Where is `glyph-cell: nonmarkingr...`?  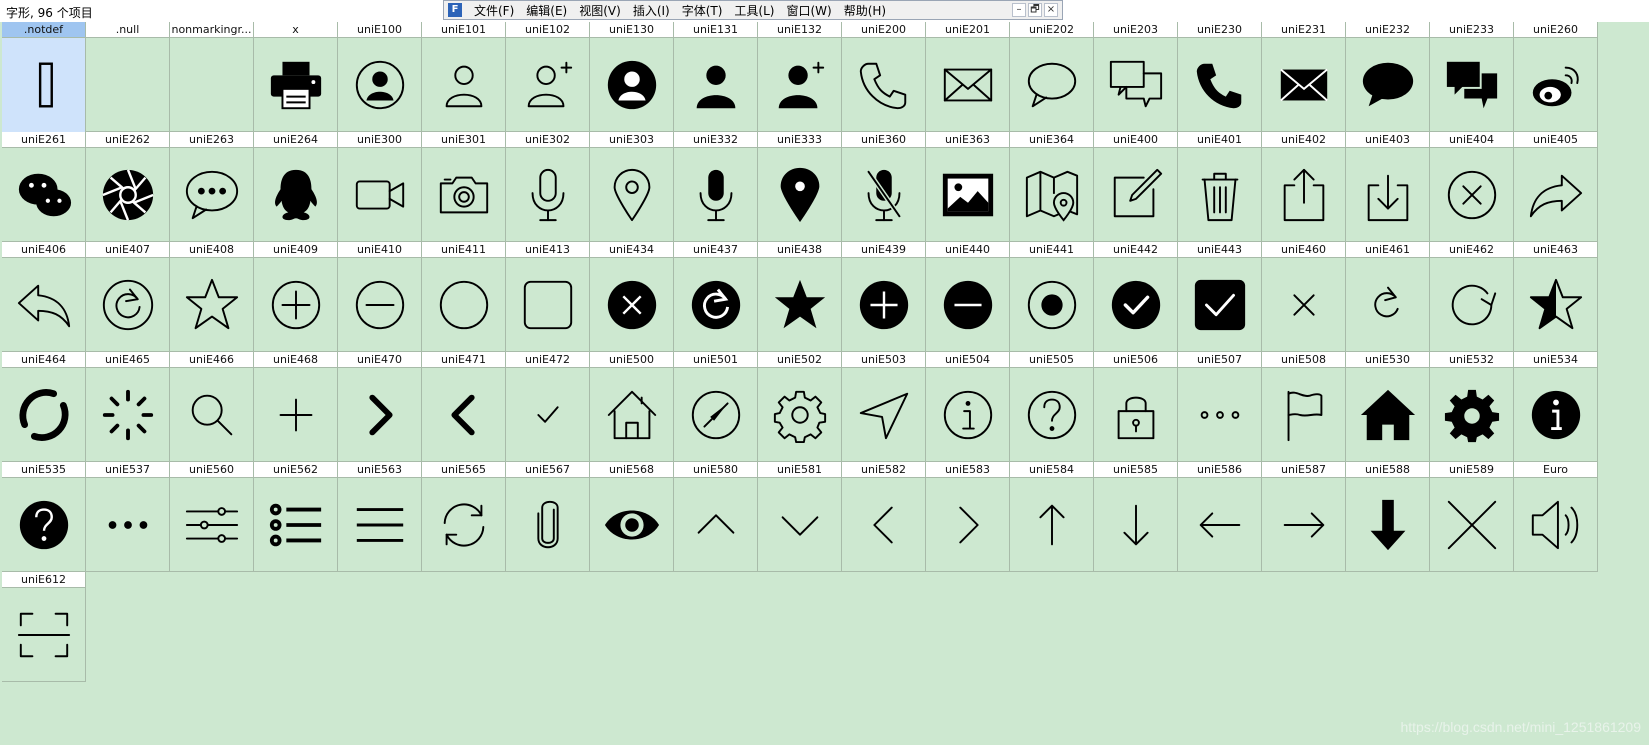
glyph-cell: nonmarkingr... is located at coordinates (212, 77).